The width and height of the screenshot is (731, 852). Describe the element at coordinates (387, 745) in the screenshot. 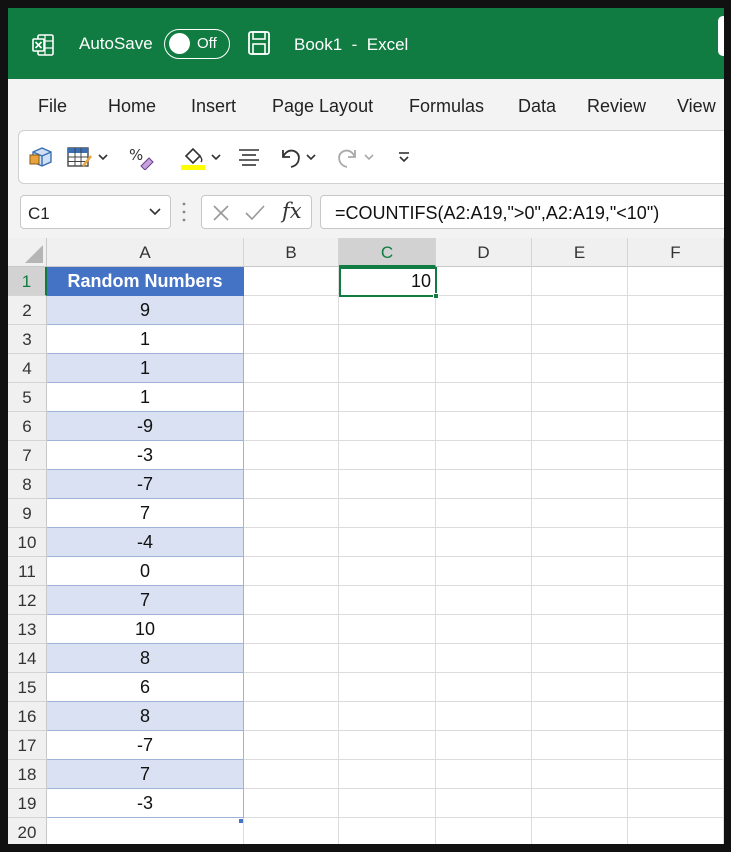

I see `cell-c17` at that location.